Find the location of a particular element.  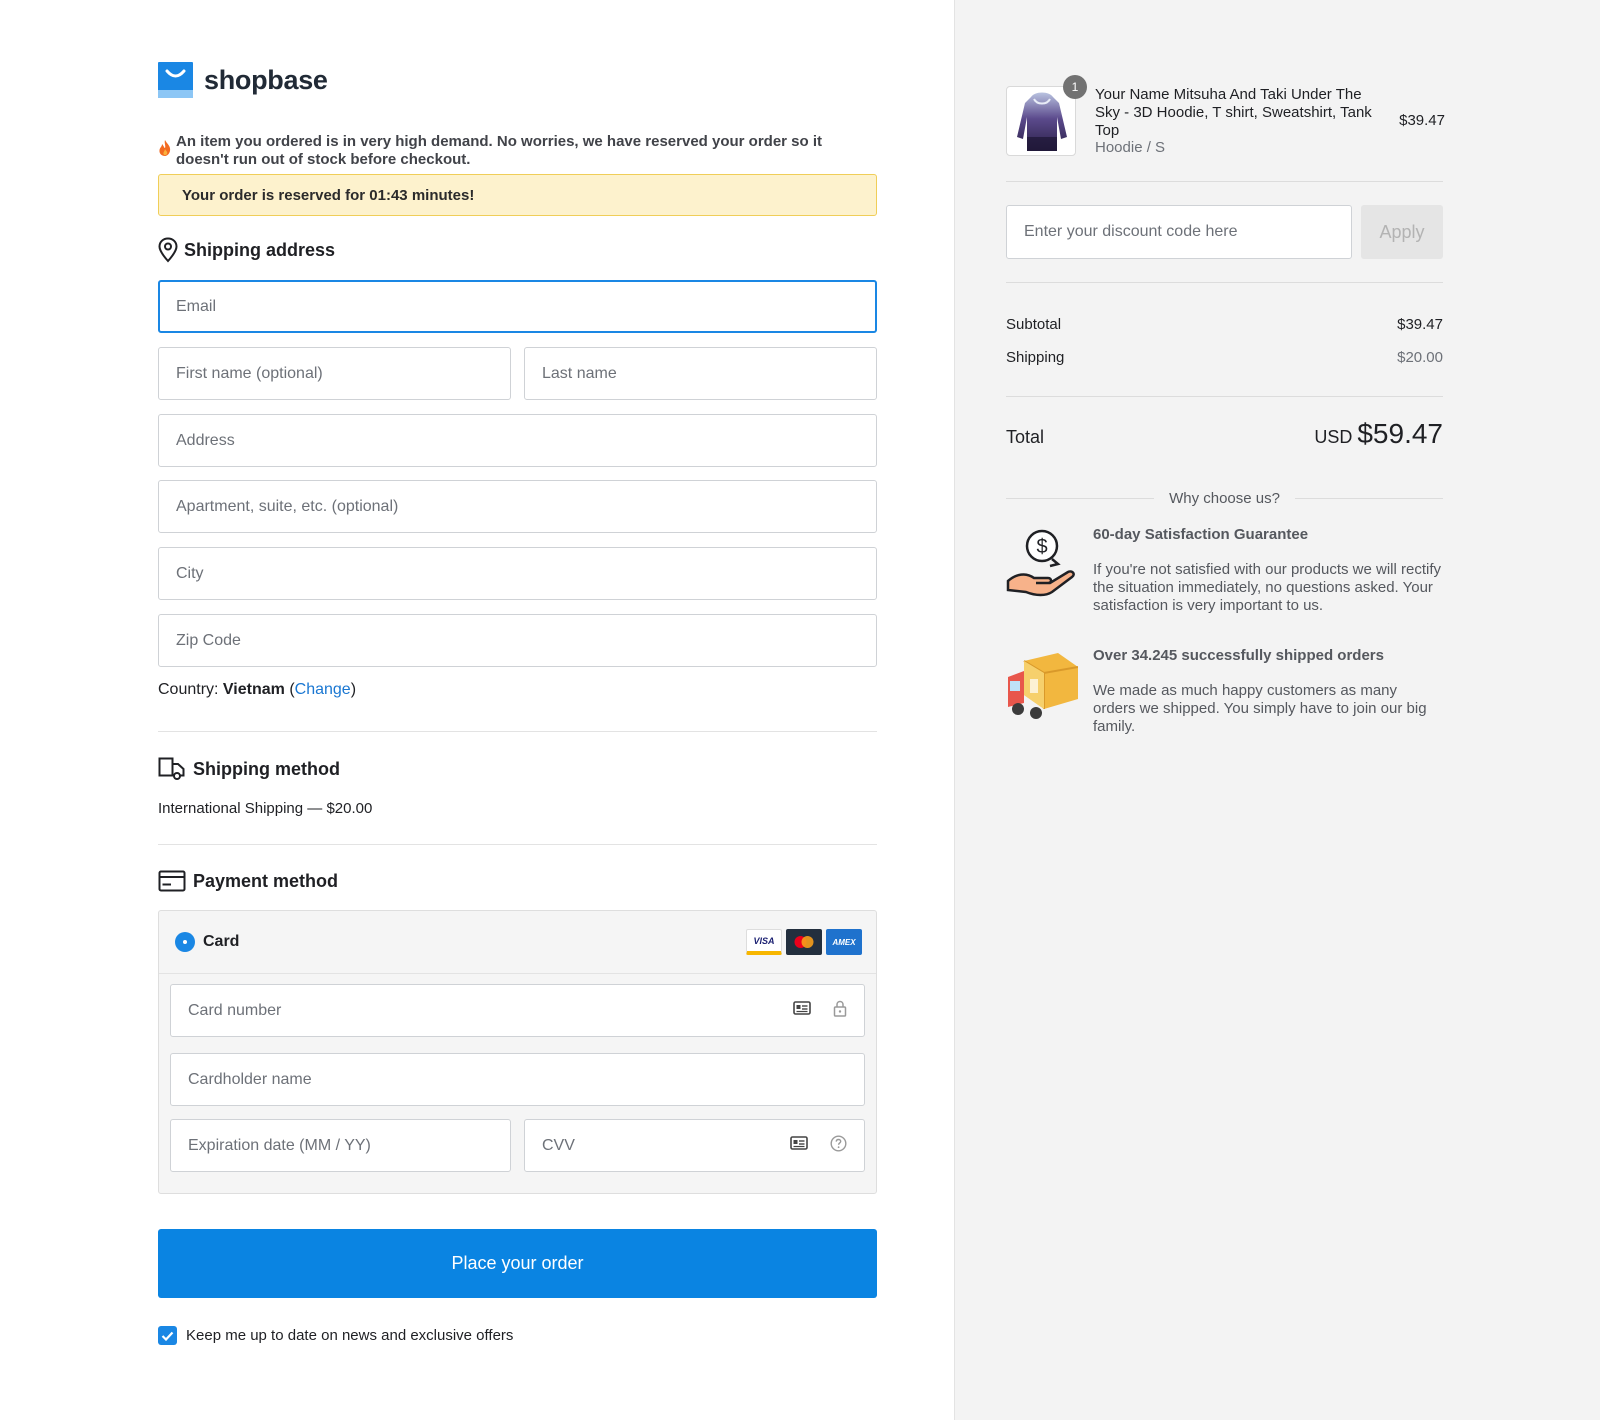

location-pin-icon is located at coordinates (171, 250).